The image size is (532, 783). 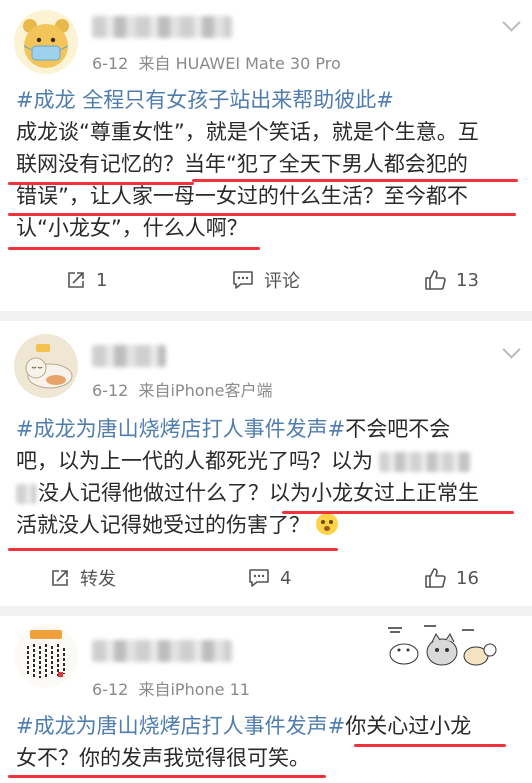 I want to click on post-meta: 6-12 来自 HUAWEI Mate 30 Pro, so click(x=216, y=62).